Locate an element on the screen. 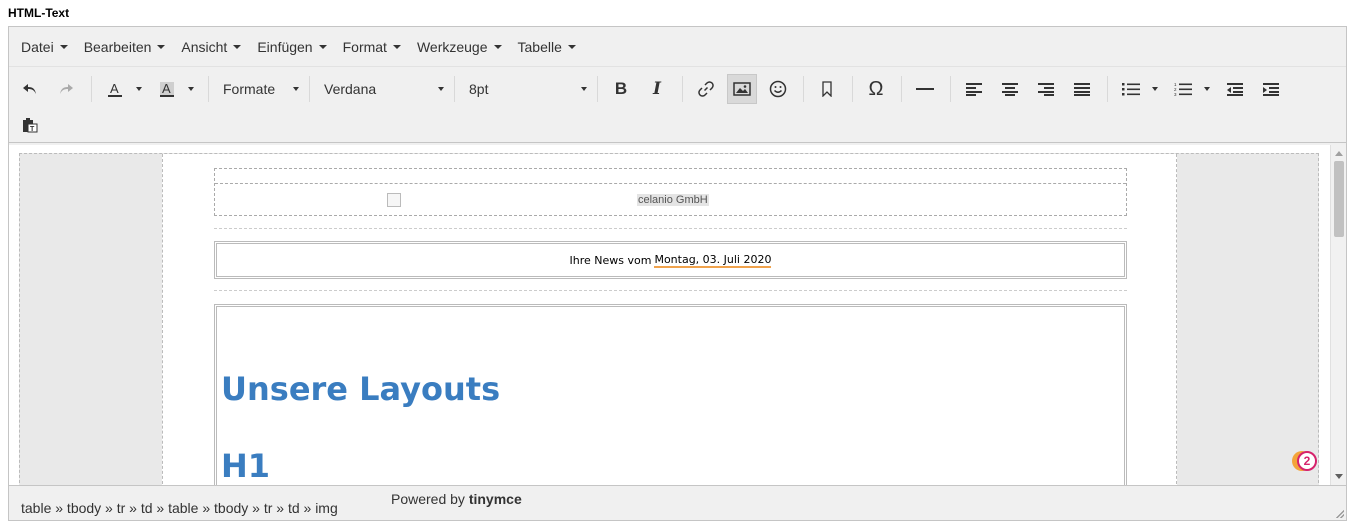  formats-label: Formate is located at coordinates (249, 89).